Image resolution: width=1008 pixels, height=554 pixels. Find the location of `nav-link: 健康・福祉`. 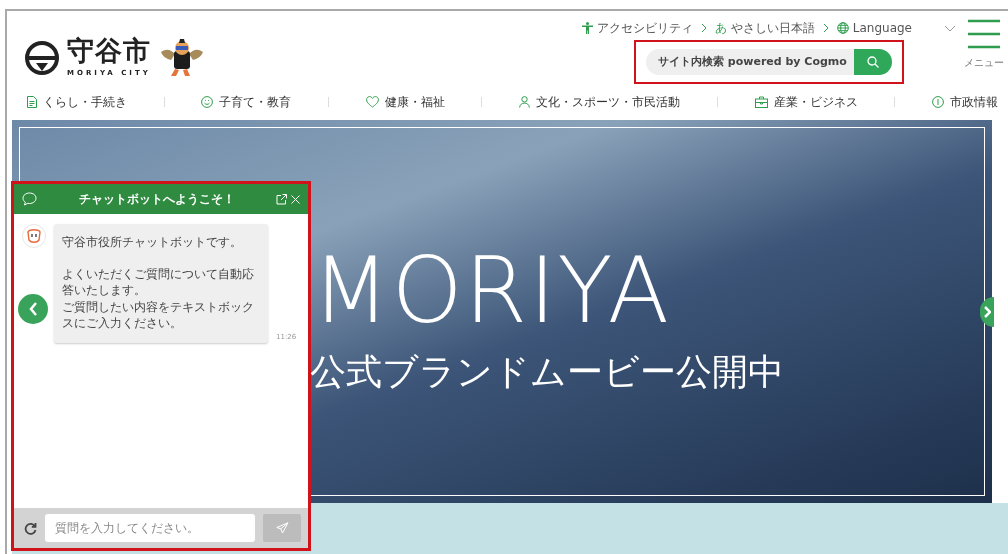

nav-link: 健康・福祉 is located at coordinates (405, 102).